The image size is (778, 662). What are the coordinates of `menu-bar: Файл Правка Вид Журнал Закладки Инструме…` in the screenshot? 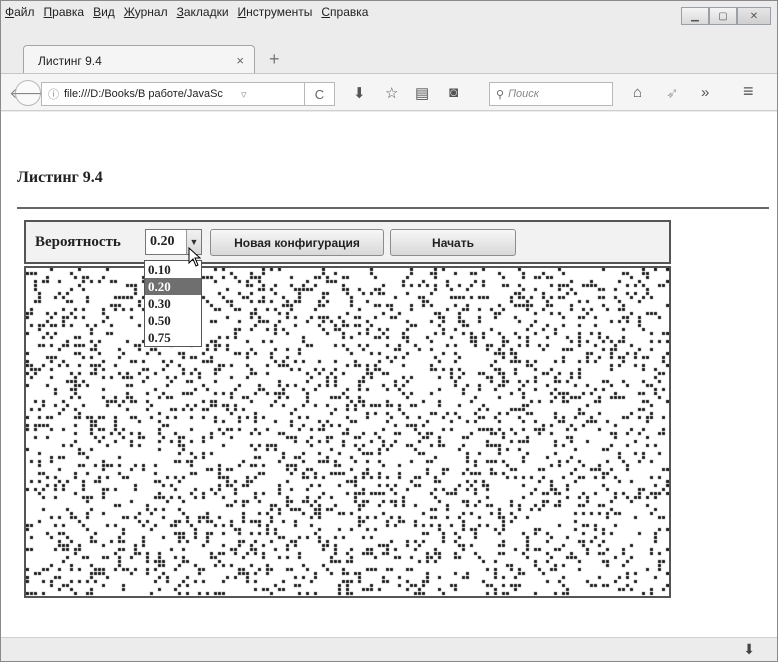 It's located at (389, 12).